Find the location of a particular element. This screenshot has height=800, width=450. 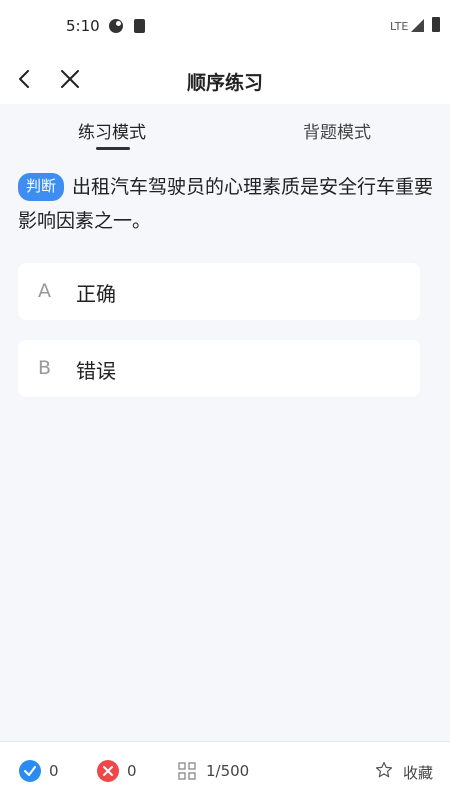

signal-icon is located at coordinates (417, 25).